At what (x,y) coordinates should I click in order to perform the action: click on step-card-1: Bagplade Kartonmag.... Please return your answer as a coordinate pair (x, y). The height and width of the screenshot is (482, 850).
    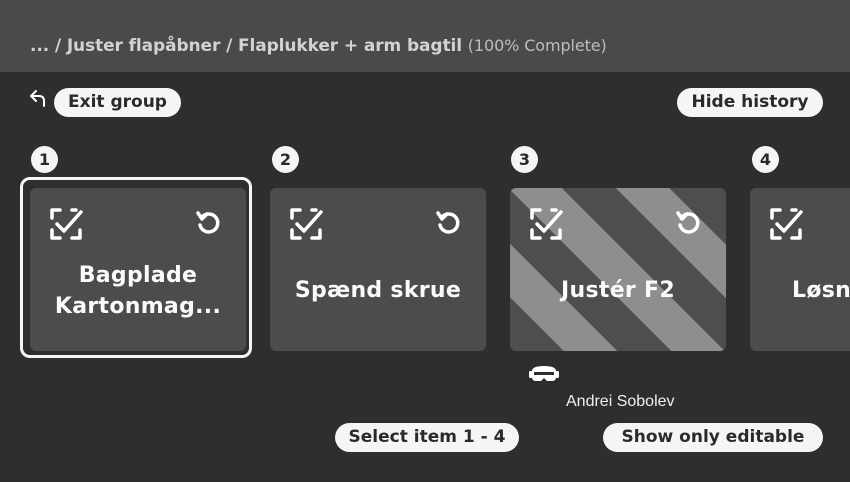
    Looking at the image, I should click on (138, 269).